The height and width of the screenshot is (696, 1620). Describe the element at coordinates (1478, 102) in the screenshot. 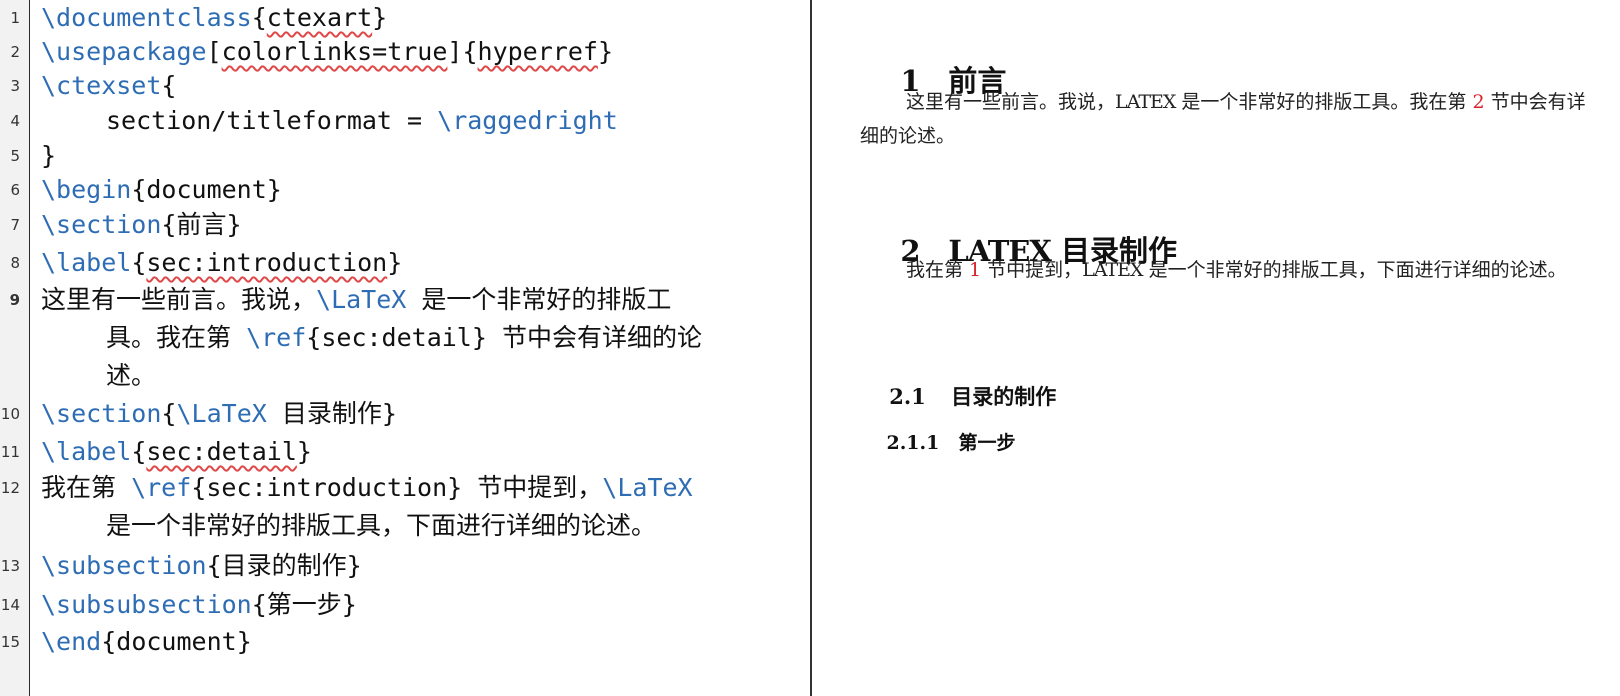

I see `cross-reference-link: 2` at that location.